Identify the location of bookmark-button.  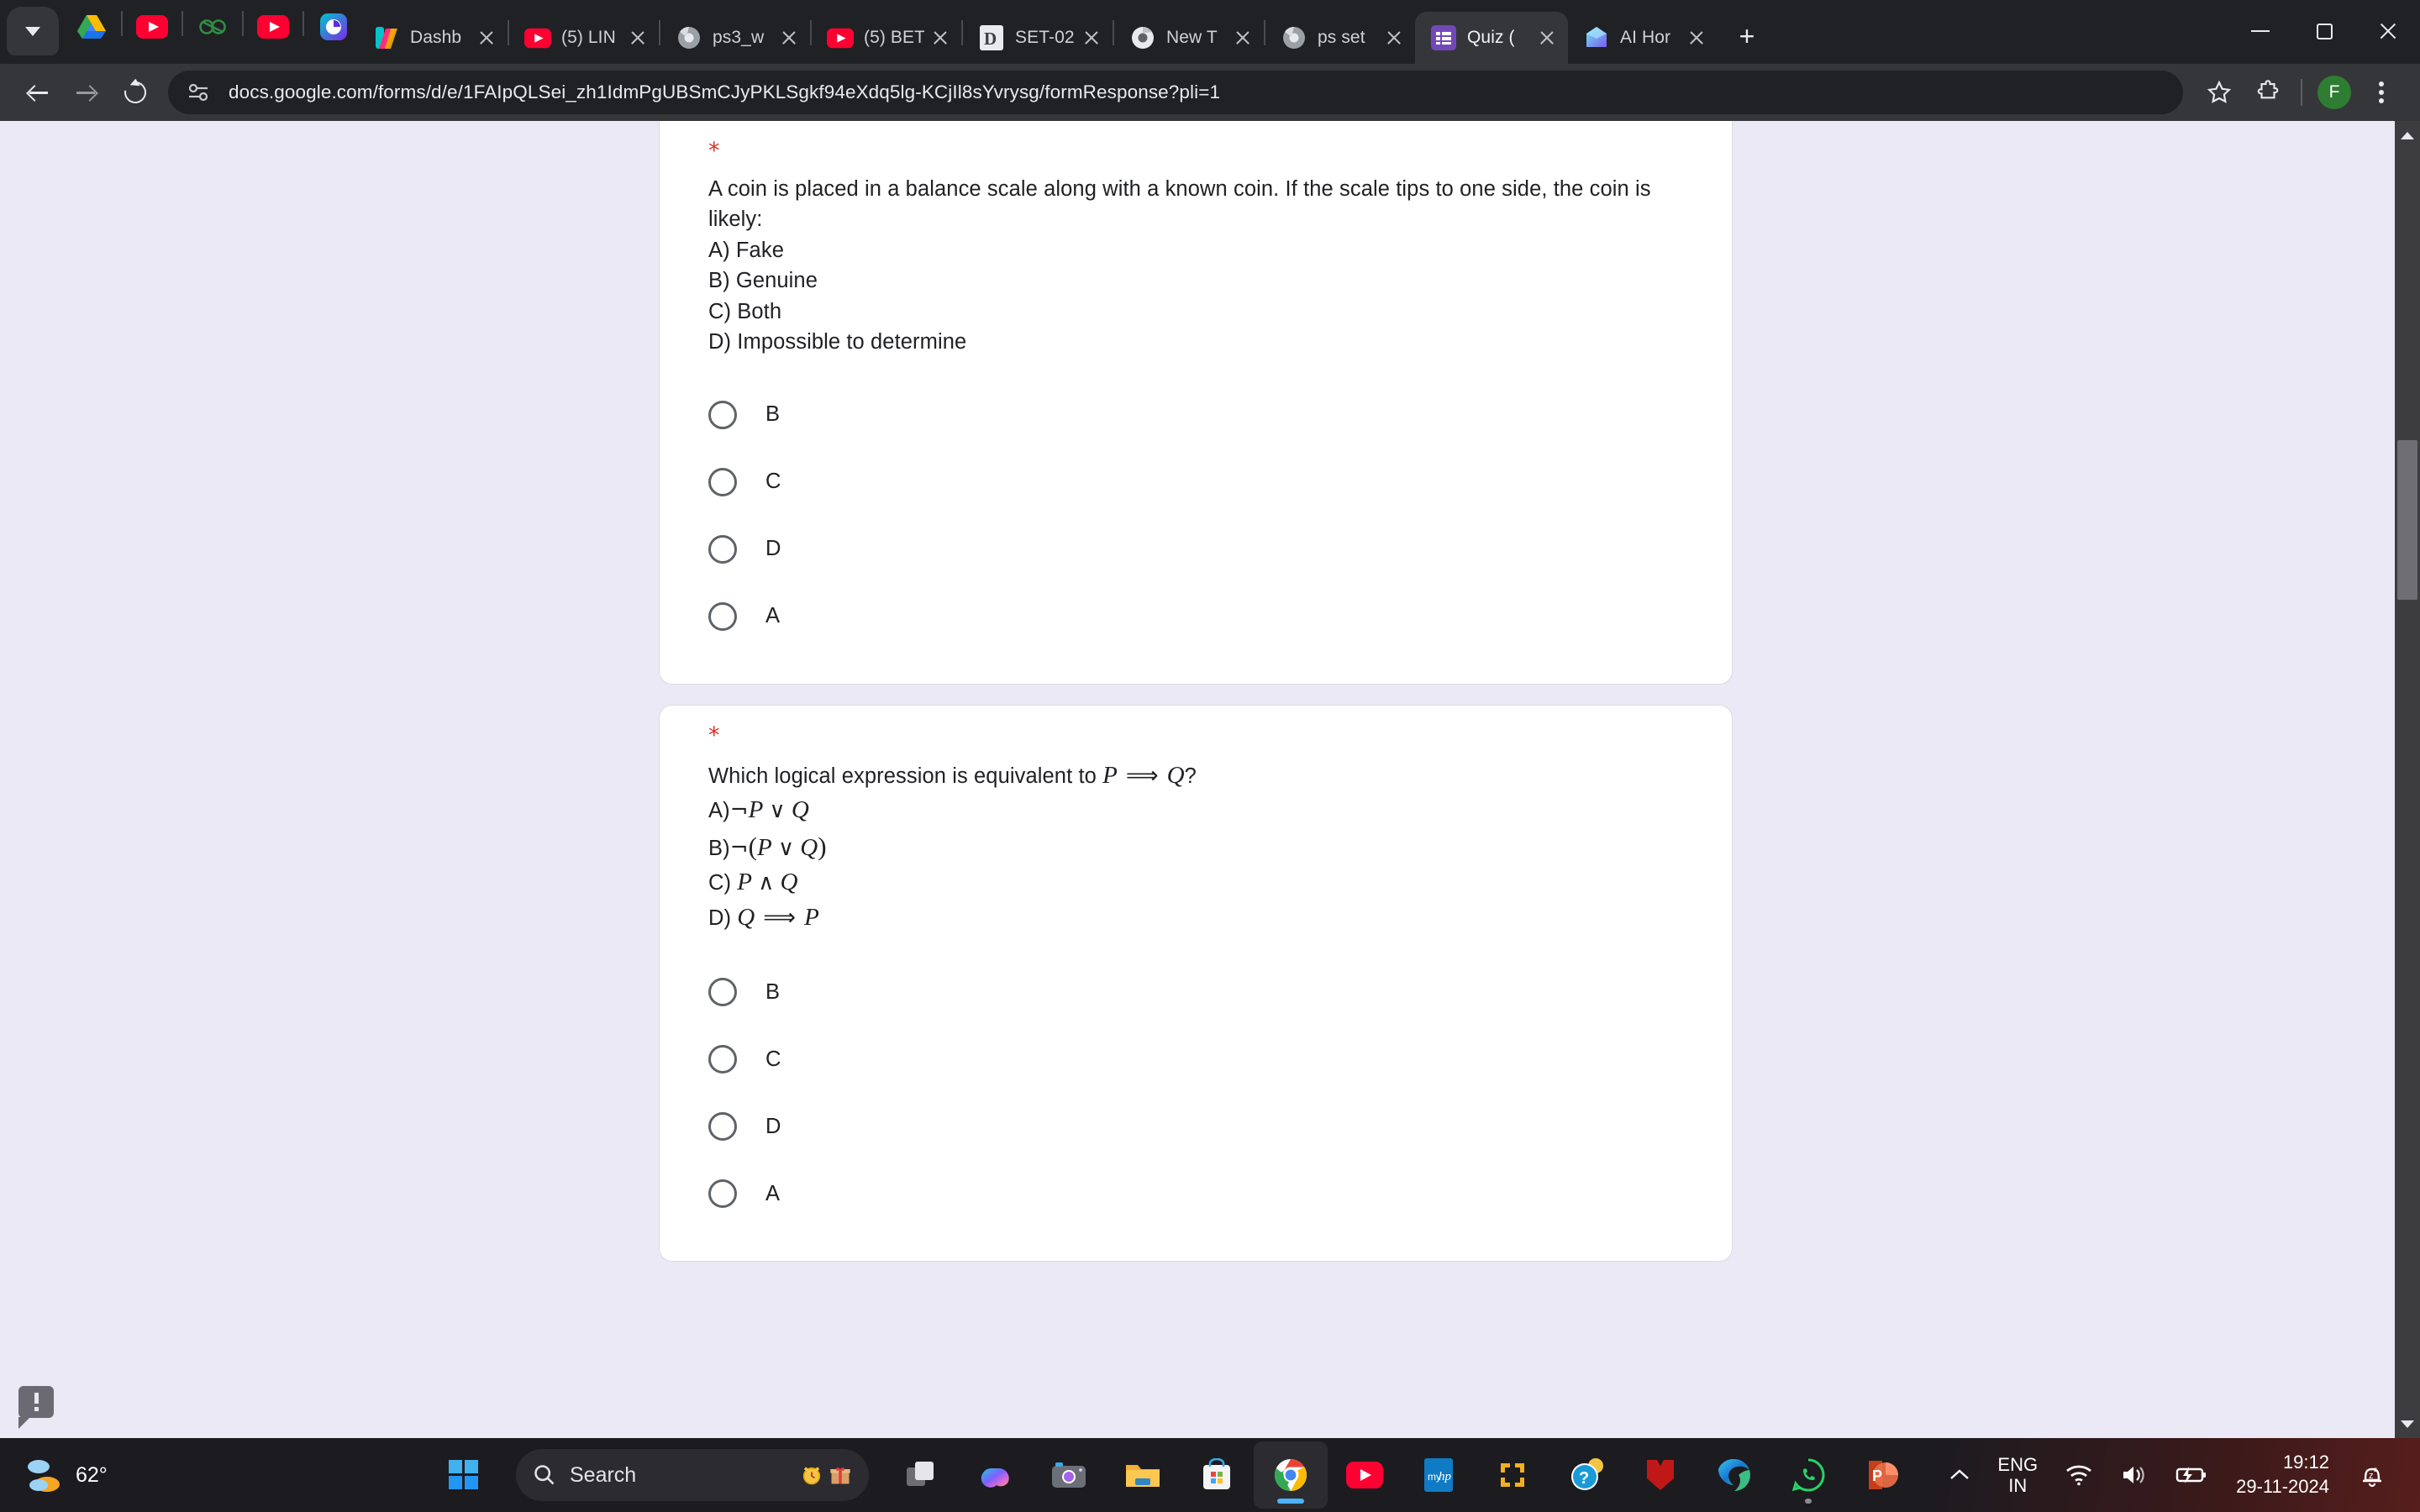
(2219, 92).